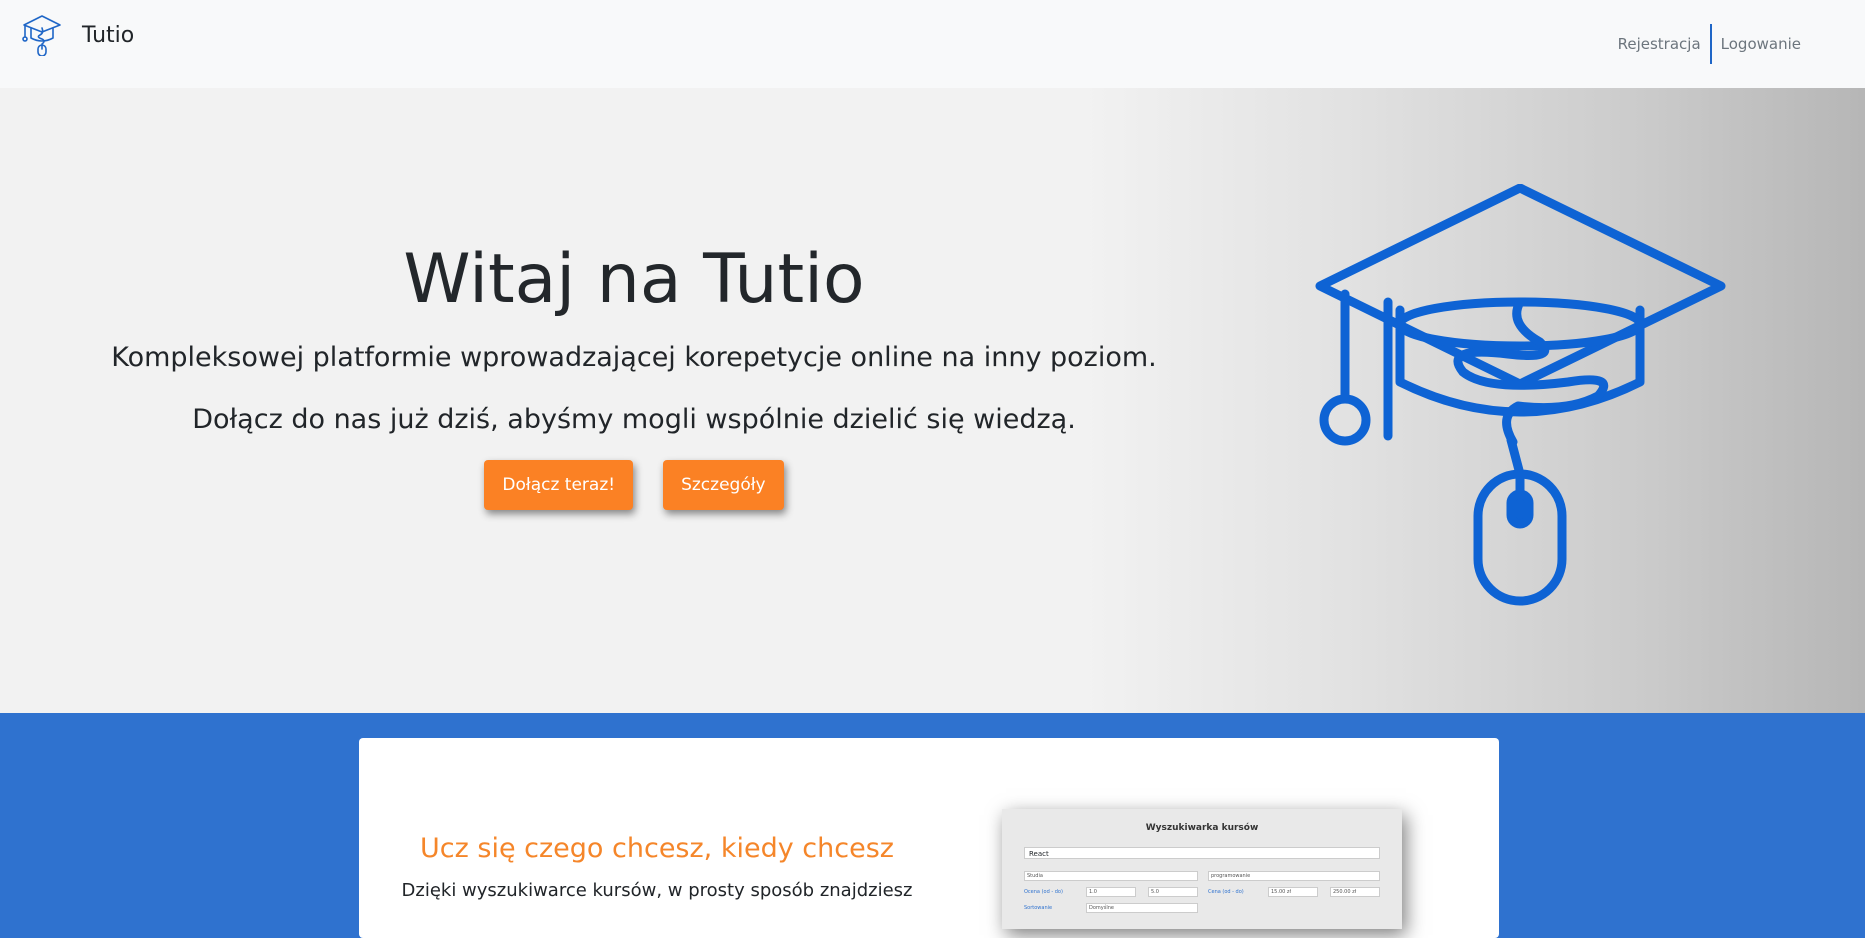  I want to click on graduation-cap-mouse-icon, so click(1520, 395).